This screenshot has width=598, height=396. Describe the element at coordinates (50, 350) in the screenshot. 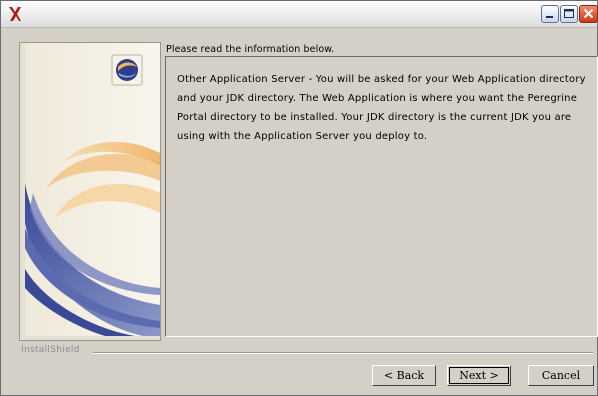

I see `installshield-label: InstallShield` at that location.